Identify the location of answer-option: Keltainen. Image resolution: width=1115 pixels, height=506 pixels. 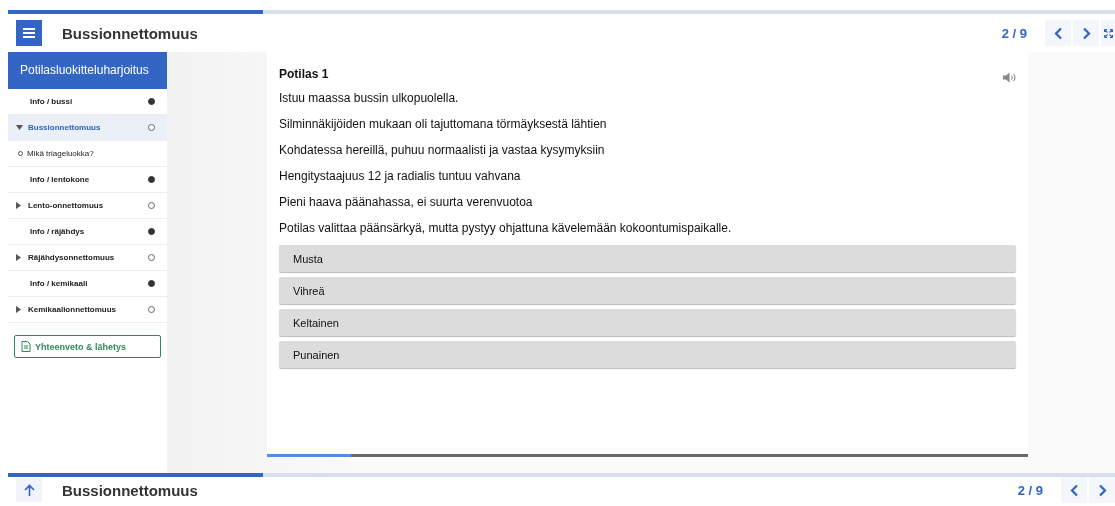
(647, 322).